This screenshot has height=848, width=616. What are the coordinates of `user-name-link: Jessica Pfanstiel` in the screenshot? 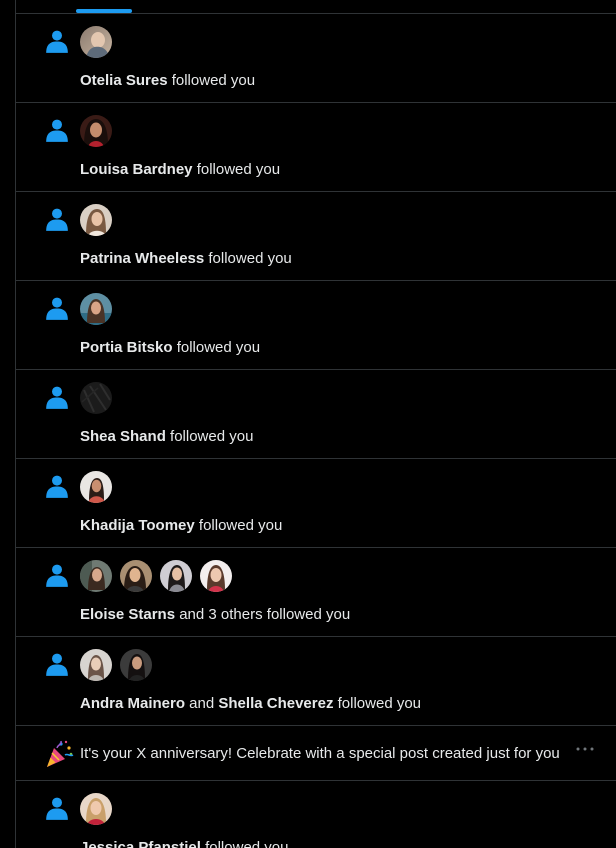 It's located at (140, 843).